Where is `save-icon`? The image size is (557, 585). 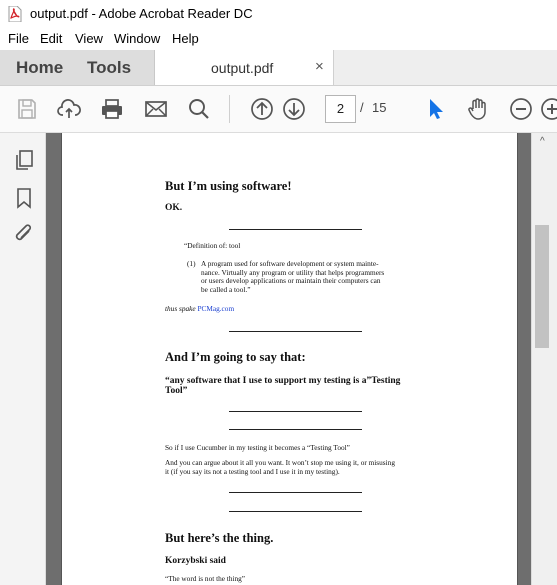 save-icon is located at coordinates (27, 109).